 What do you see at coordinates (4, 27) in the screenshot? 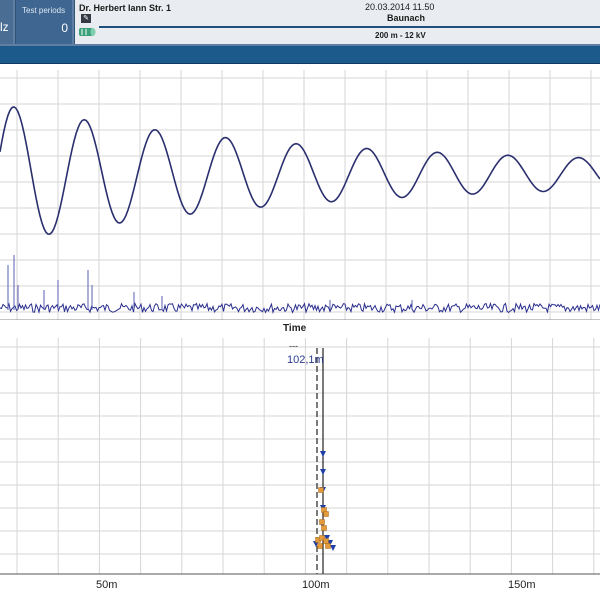
I see `unit-text: lz` at bounding box center [4, 27].